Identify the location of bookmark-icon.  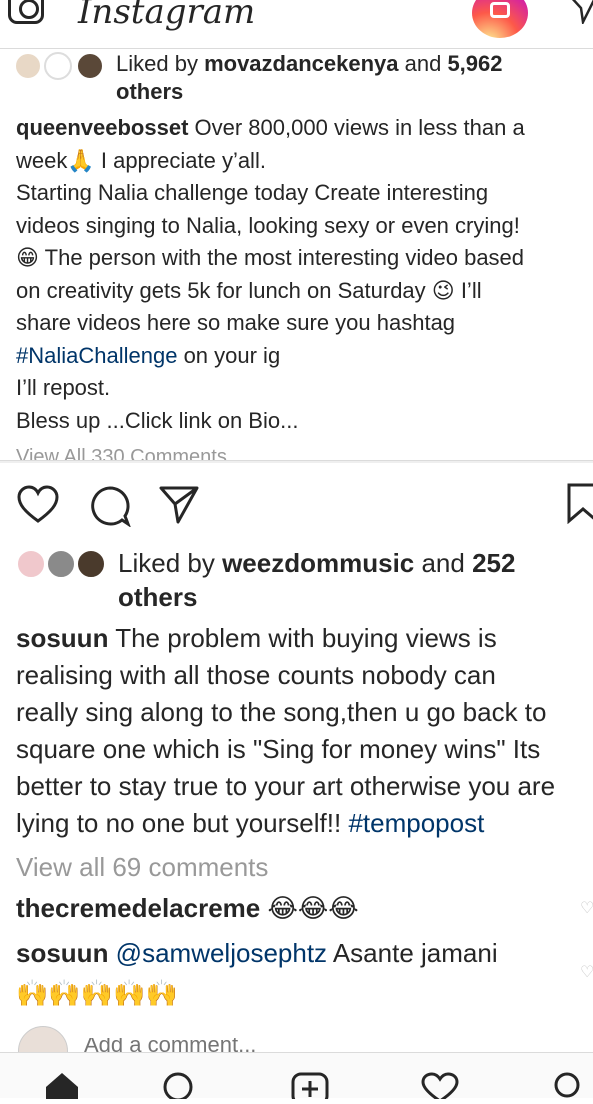
(579, 503).